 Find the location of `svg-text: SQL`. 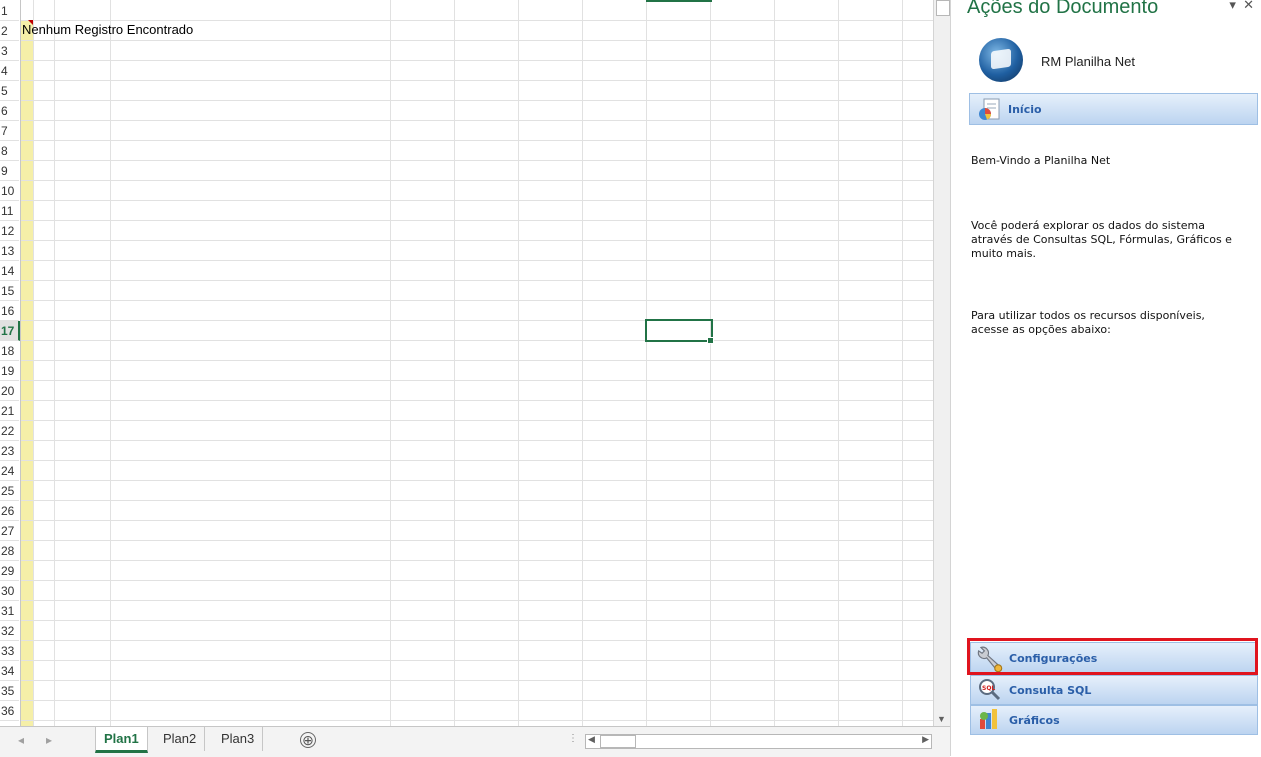

svg-text: SQL is located at coordinates (988, 688).